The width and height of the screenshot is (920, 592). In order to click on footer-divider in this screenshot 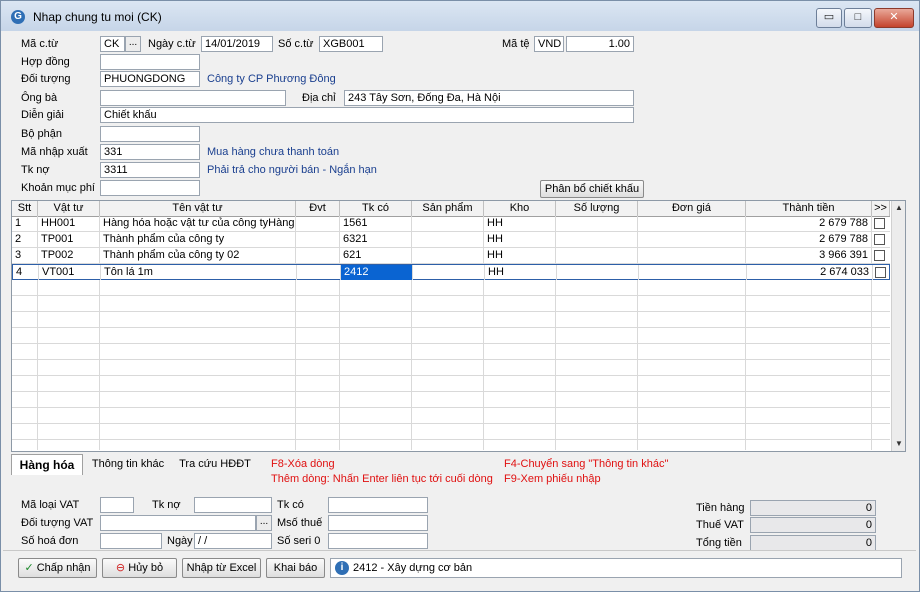, I will do `click(459, 550)`.